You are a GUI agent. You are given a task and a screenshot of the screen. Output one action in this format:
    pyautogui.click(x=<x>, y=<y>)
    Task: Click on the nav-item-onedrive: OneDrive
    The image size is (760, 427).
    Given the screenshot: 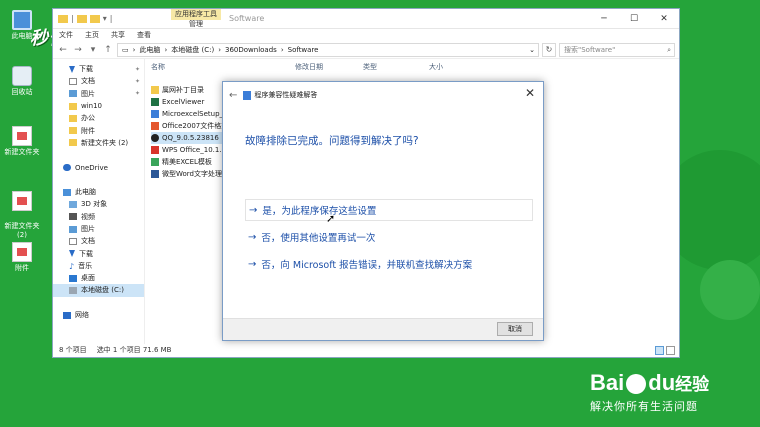 What is the action you would take?
    pyautogui.click(x=98, y=167)
    